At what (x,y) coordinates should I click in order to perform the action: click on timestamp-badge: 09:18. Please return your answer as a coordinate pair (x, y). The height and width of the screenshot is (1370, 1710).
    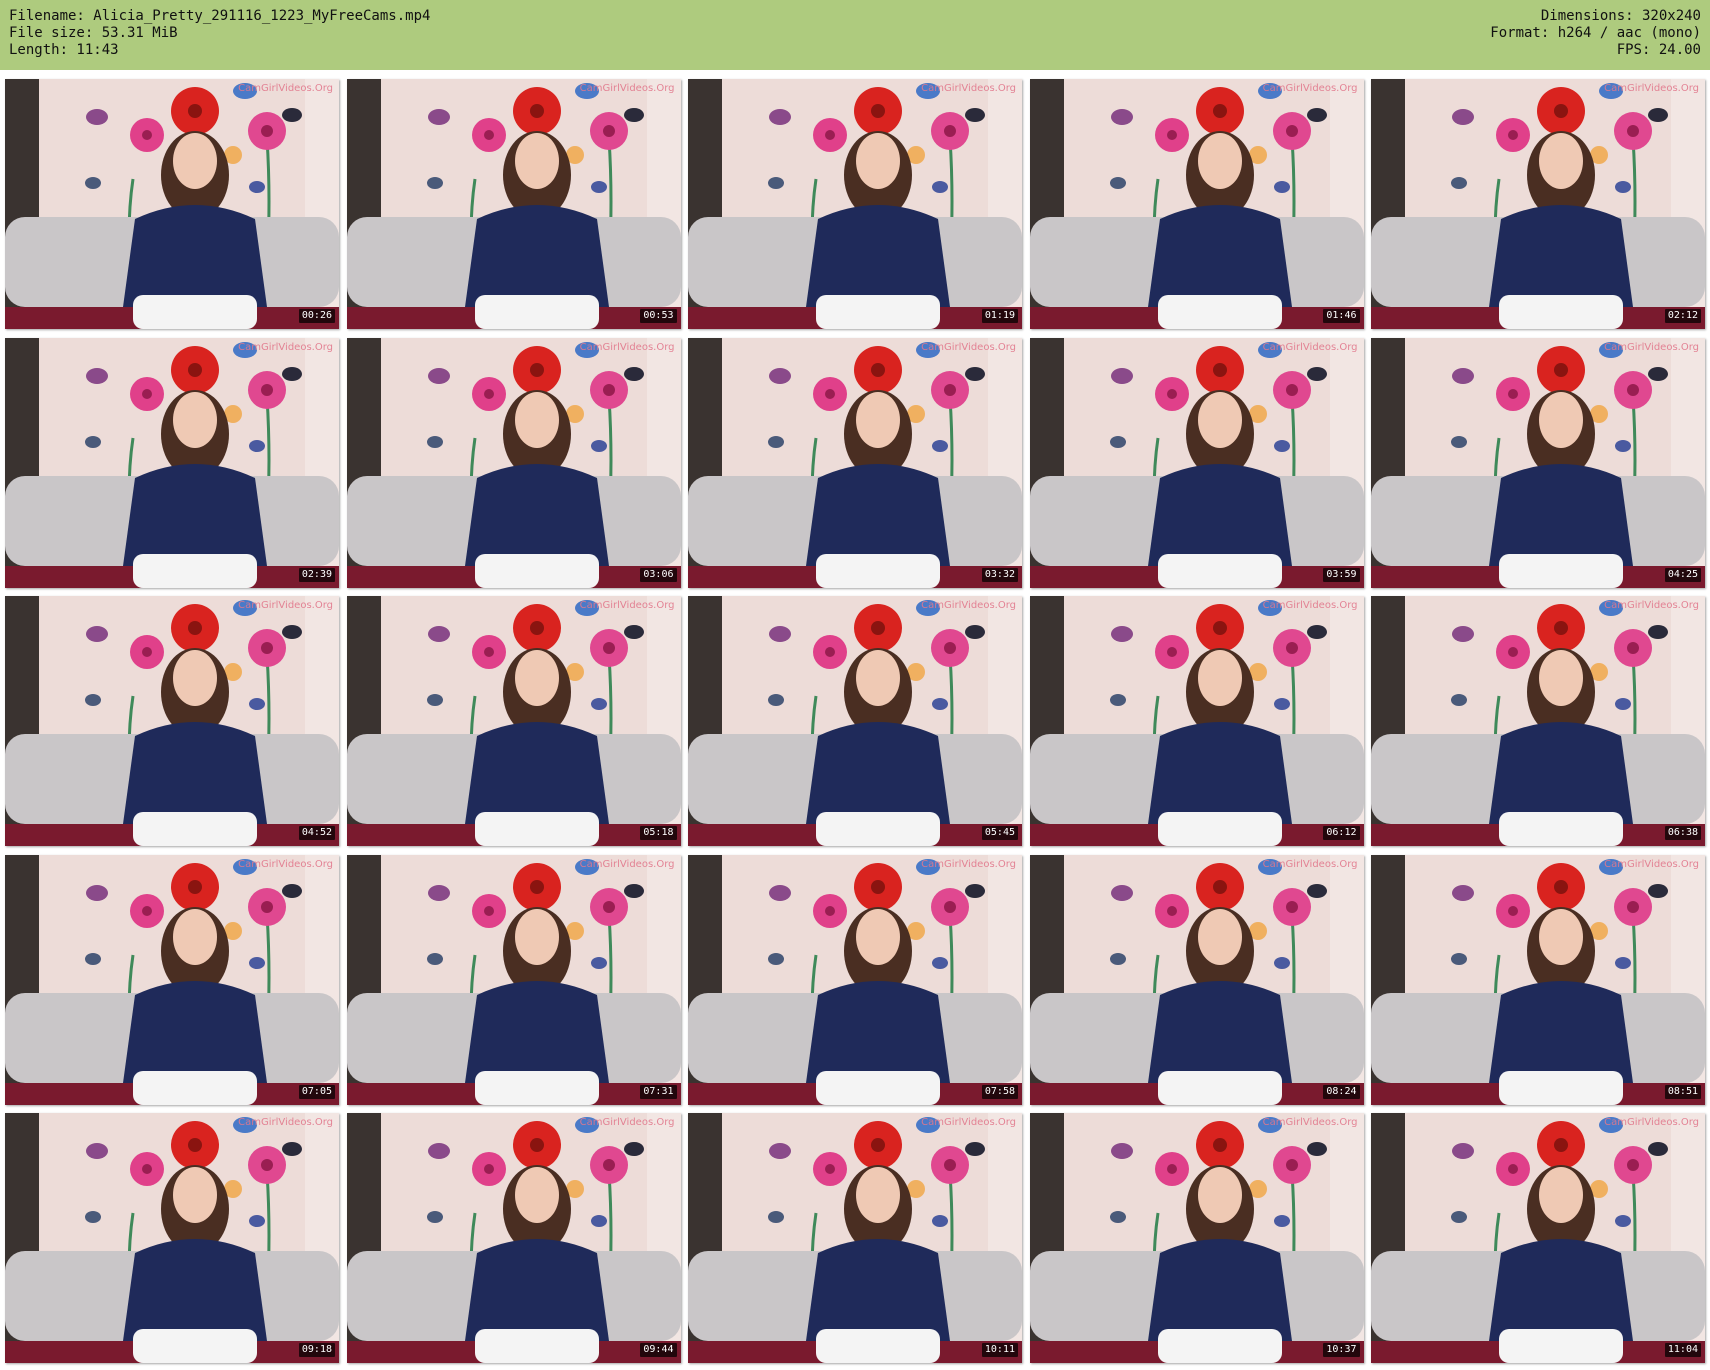
    Looking at the image, I should click on (316, 1350).